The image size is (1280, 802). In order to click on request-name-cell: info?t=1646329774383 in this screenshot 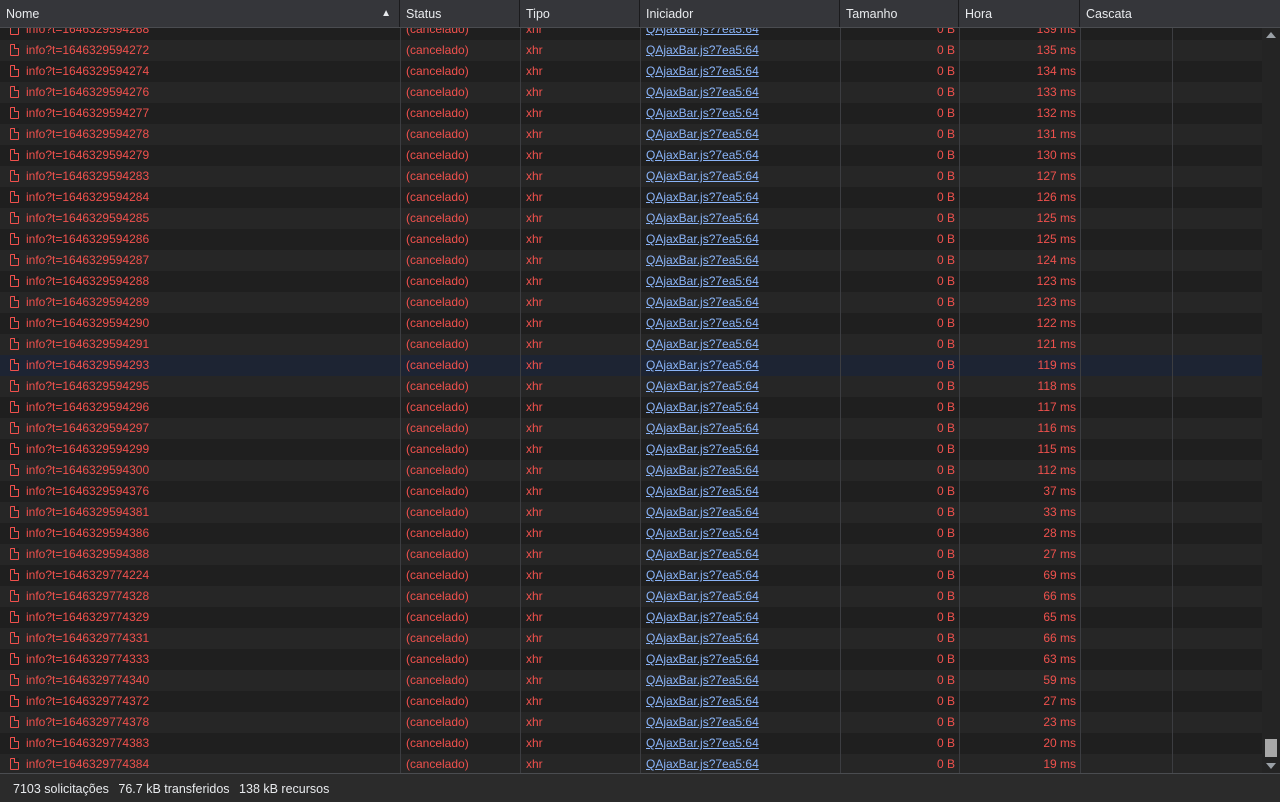, I will do `click(200, 743)`.